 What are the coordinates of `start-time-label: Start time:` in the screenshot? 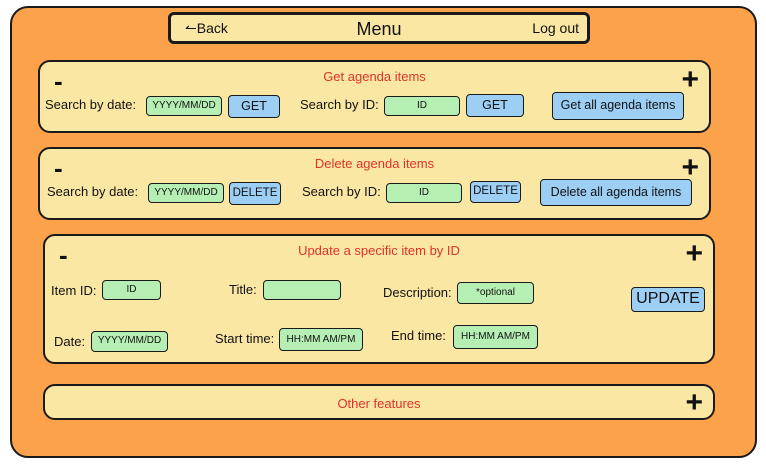 It's located at (245, 338).